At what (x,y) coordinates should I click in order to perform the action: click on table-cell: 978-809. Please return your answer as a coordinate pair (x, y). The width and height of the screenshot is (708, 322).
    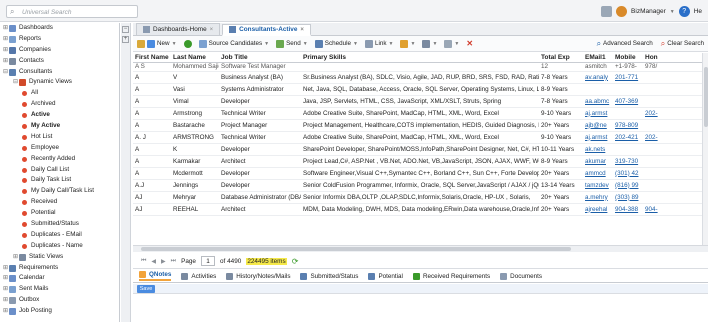
    Looking at the image, I should click on (628, 125).